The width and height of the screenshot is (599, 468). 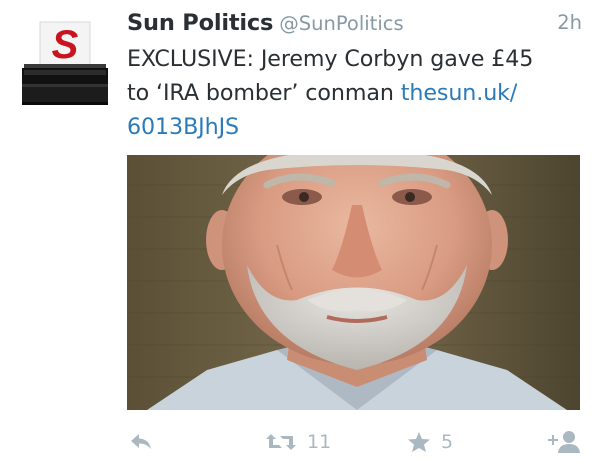 I want to click on tweet-header: Sun Politics @SunPolitics 2h, so click(x=354, y=26).